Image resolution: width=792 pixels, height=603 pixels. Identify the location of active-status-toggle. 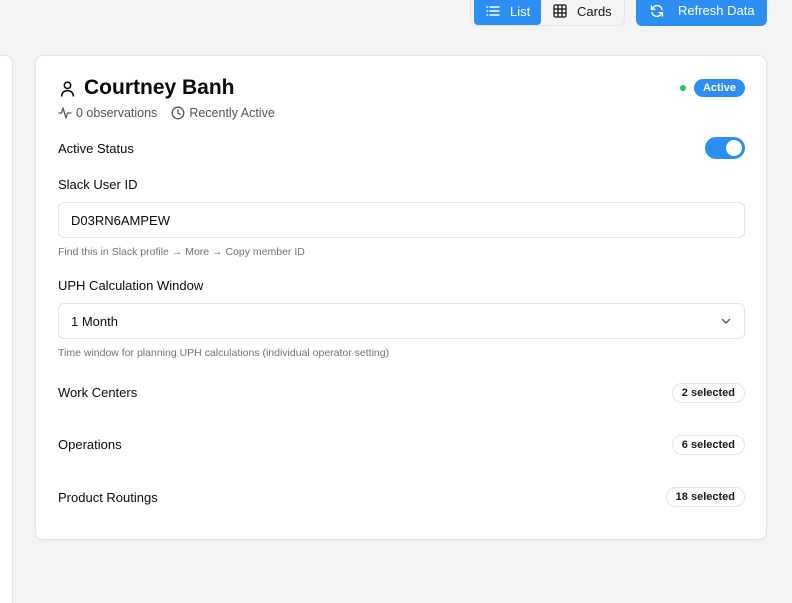
(725, 148).